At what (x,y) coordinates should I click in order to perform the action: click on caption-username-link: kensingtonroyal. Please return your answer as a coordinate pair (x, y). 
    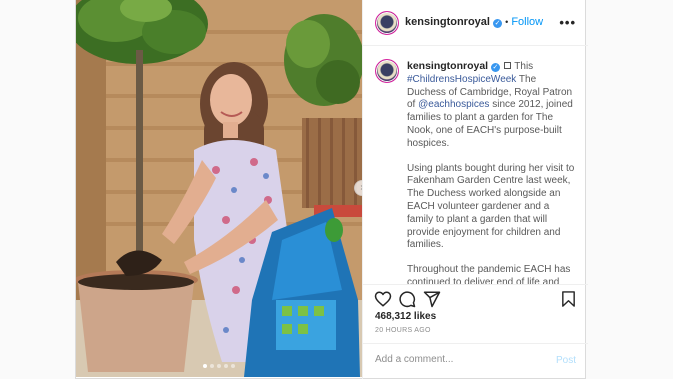
    Looking at the image, I should click on (447, 66).